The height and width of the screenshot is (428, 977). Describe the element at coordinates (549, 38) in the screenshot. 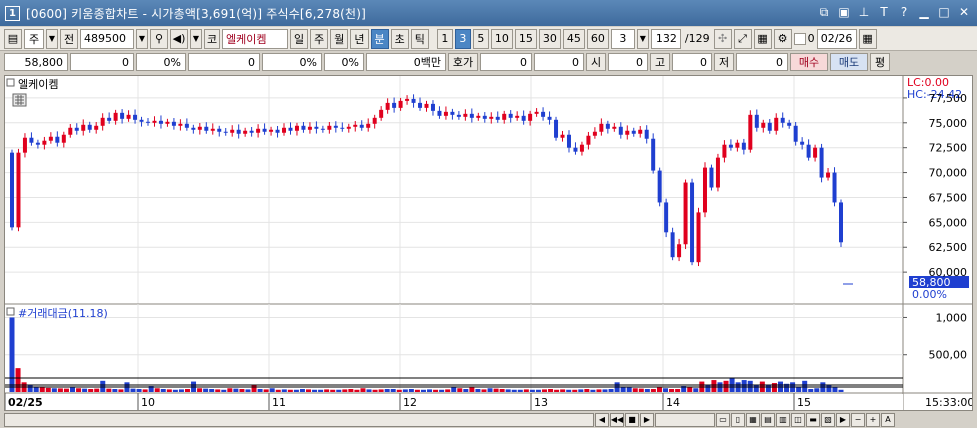

I see `interval-30: 30` at that location.